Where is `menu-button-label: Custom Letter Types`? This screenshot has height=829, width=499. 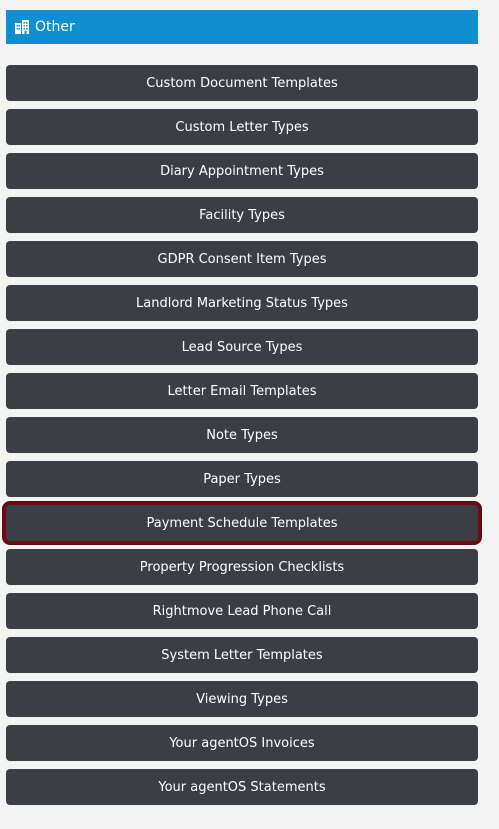
menu-button-label: Custom Letter Types is located at coordinates (242, 127).